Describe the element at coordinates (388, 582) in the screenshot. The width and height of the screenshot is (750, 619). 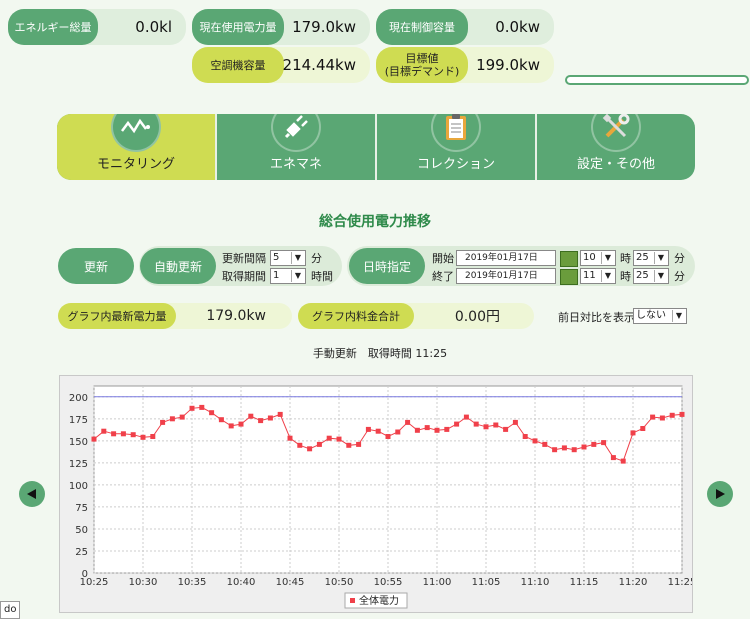
I see `x-tick-label: 10:55` at that location.